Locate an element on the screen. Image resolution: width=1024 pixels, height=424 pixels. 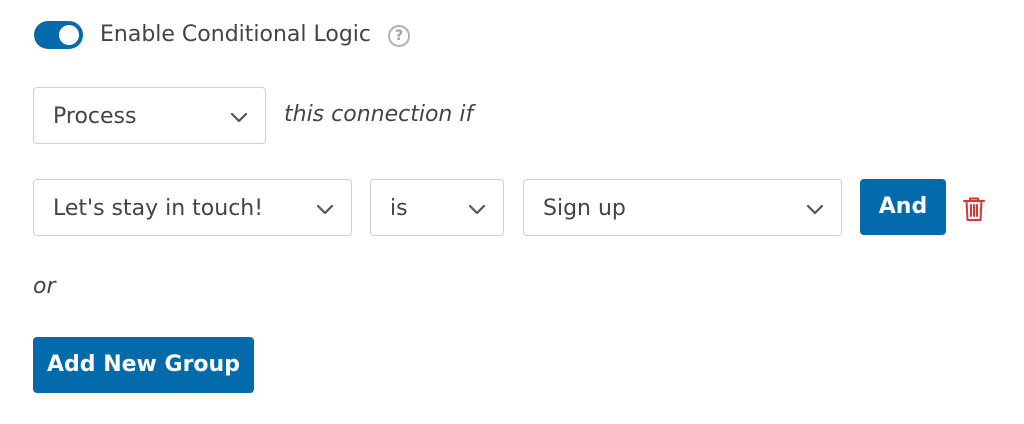
value-select: Sign up is located at coordinates (682, 207).